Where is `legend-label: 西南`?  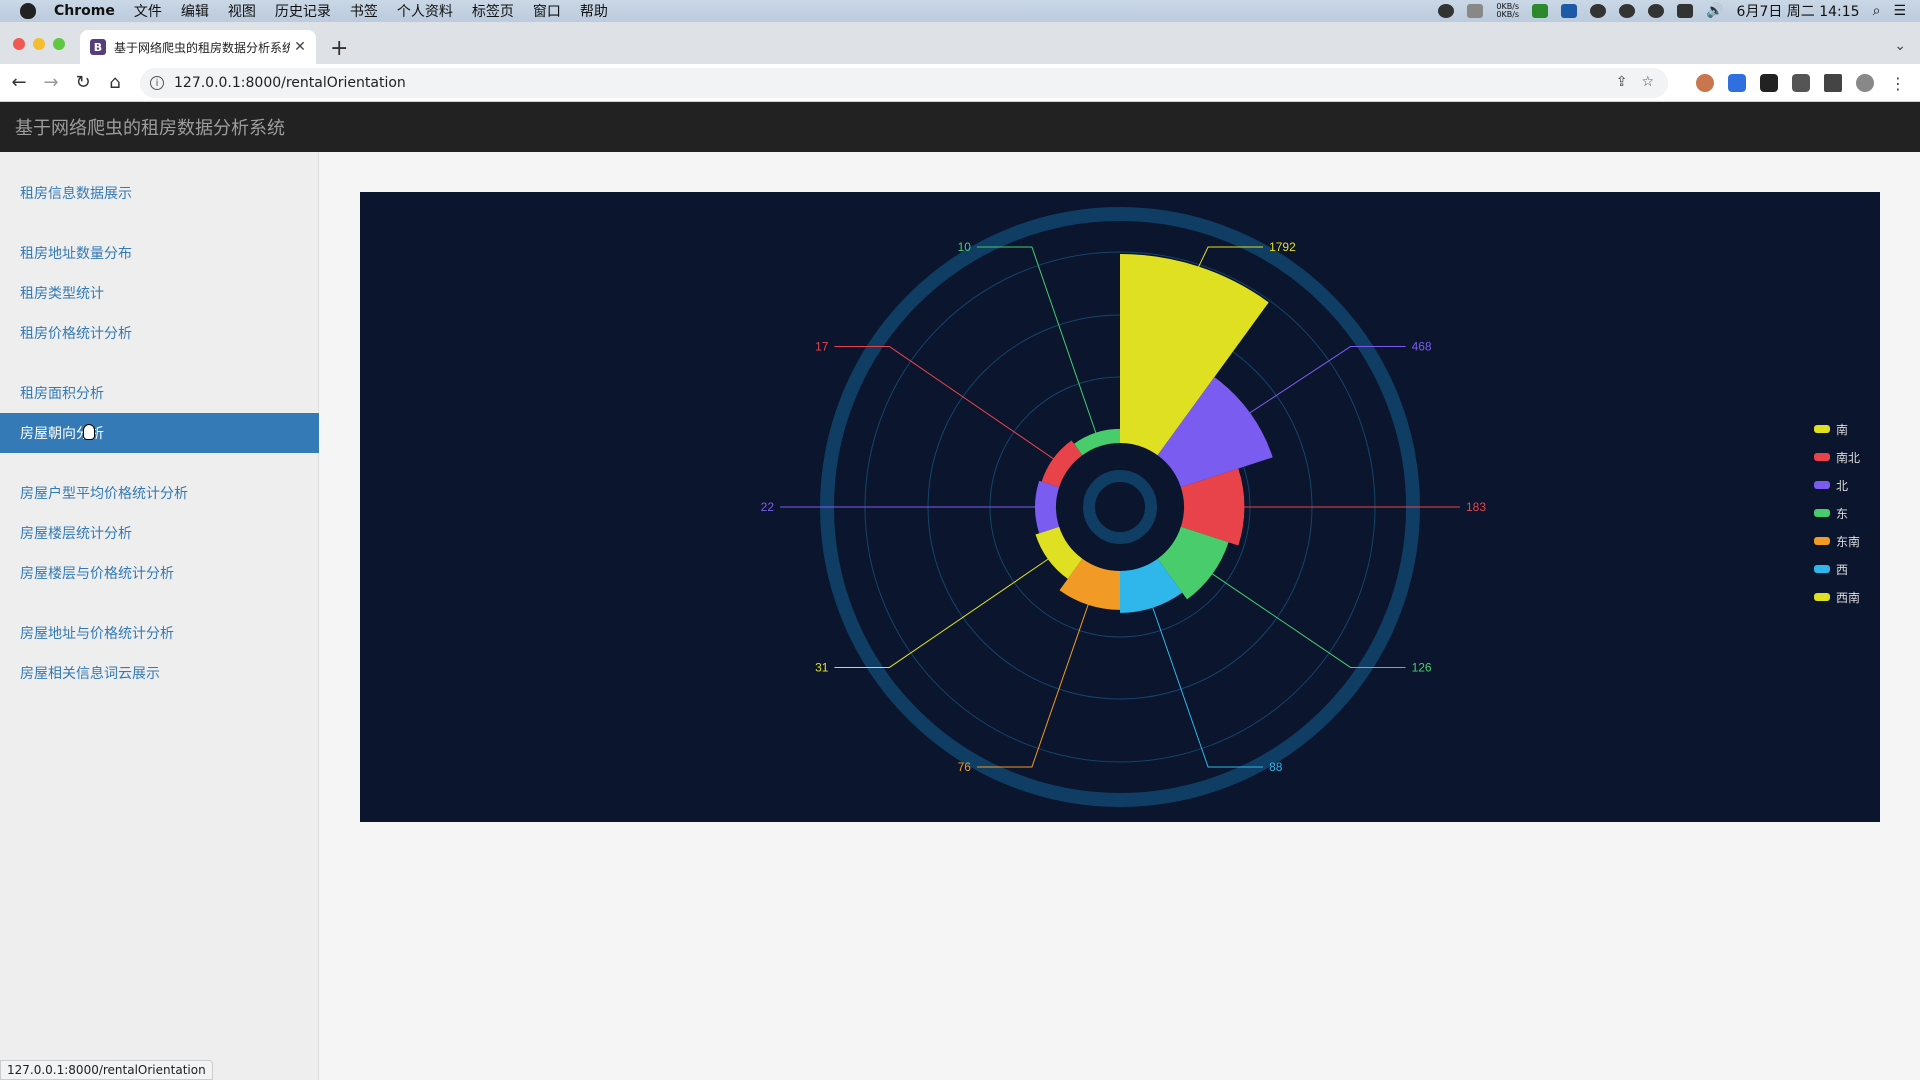
legend-label: 西南 is located at coordinates (1847, 597).